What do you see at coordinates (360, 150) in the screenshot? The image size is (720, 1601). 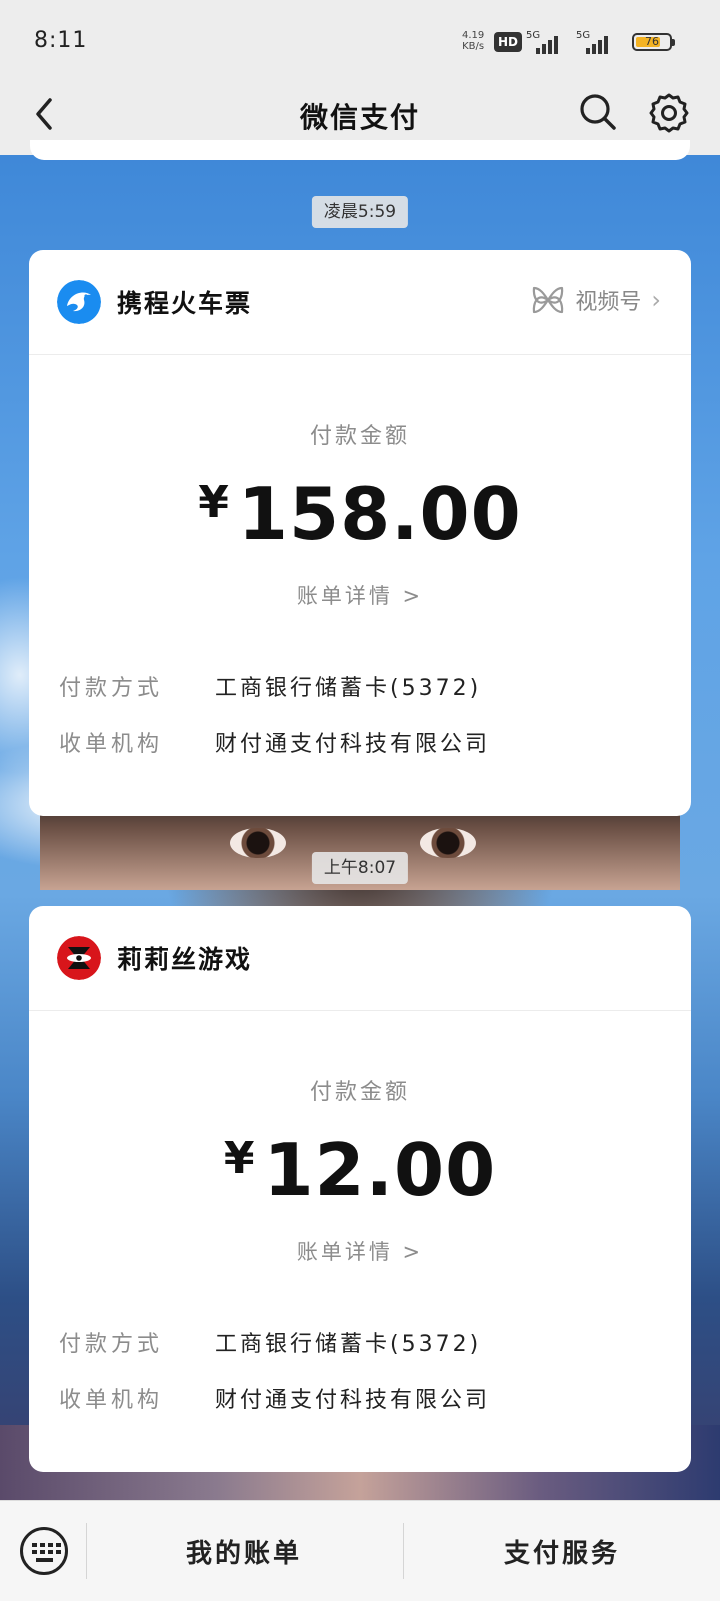 I see `previous-message-card` at bounding box center [360, 150].